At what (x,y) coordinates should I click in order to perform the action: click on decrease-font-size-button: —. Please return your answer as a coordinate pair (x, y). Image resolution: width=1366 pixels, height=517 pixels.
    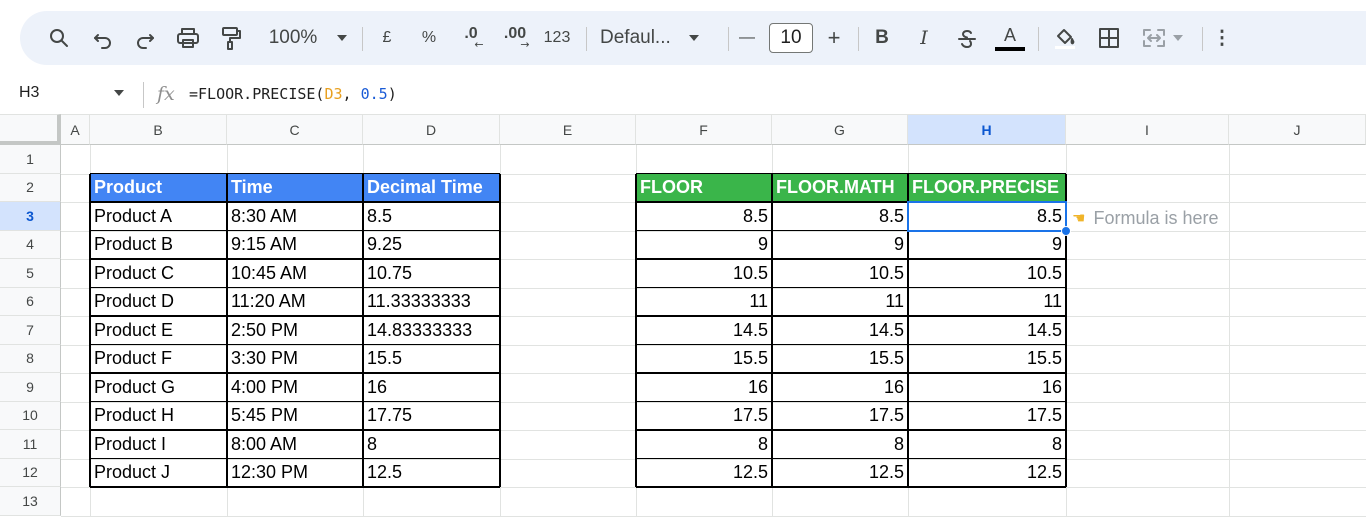
    Looking at the image, I should click on (747, 38).